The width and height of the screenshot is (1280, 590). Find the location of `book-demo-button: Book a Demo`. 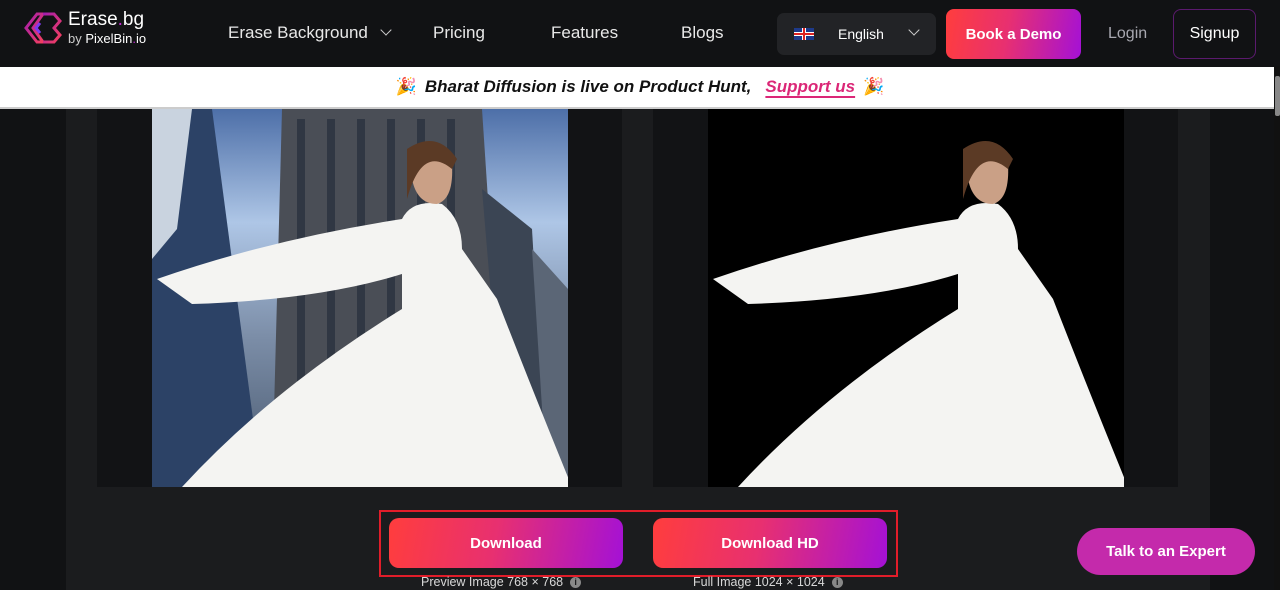

book-demo-button: Book a Demo is located at coordinates (1013, 34).